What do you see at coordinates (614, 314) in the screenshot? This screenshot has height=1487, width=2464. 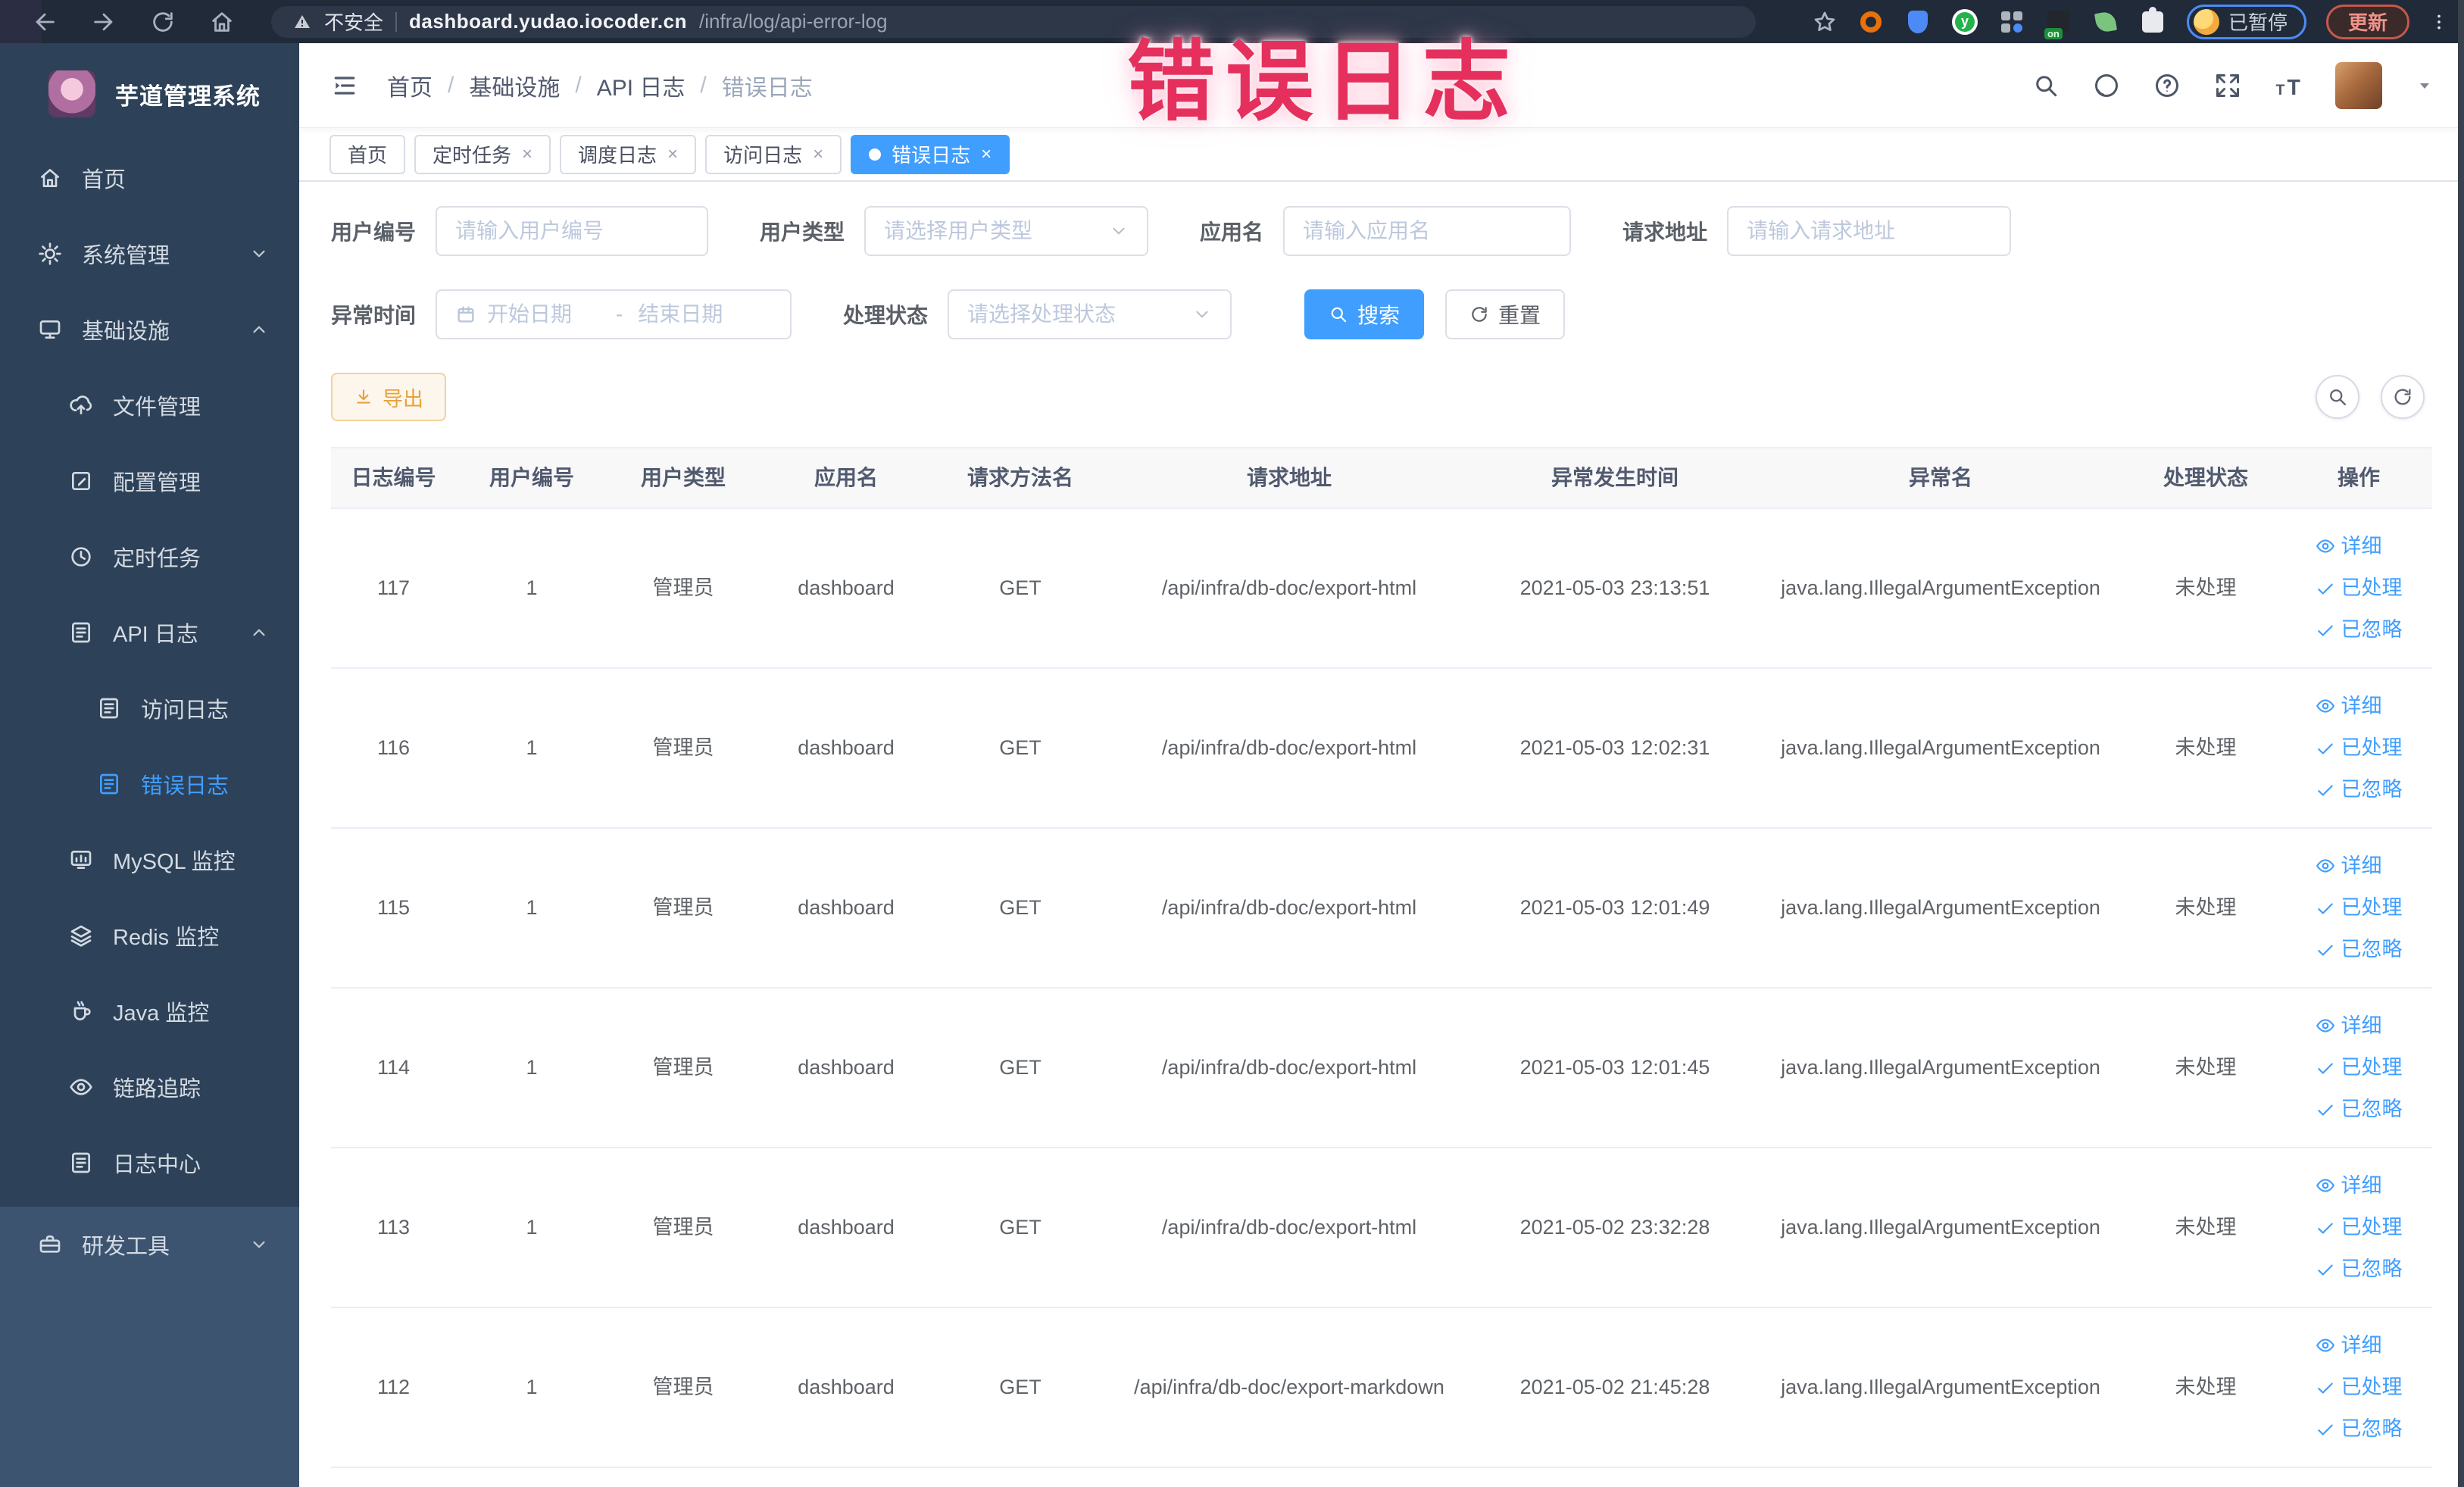 I see `exception-time-daterange: -` at bounding box center [614, 314].